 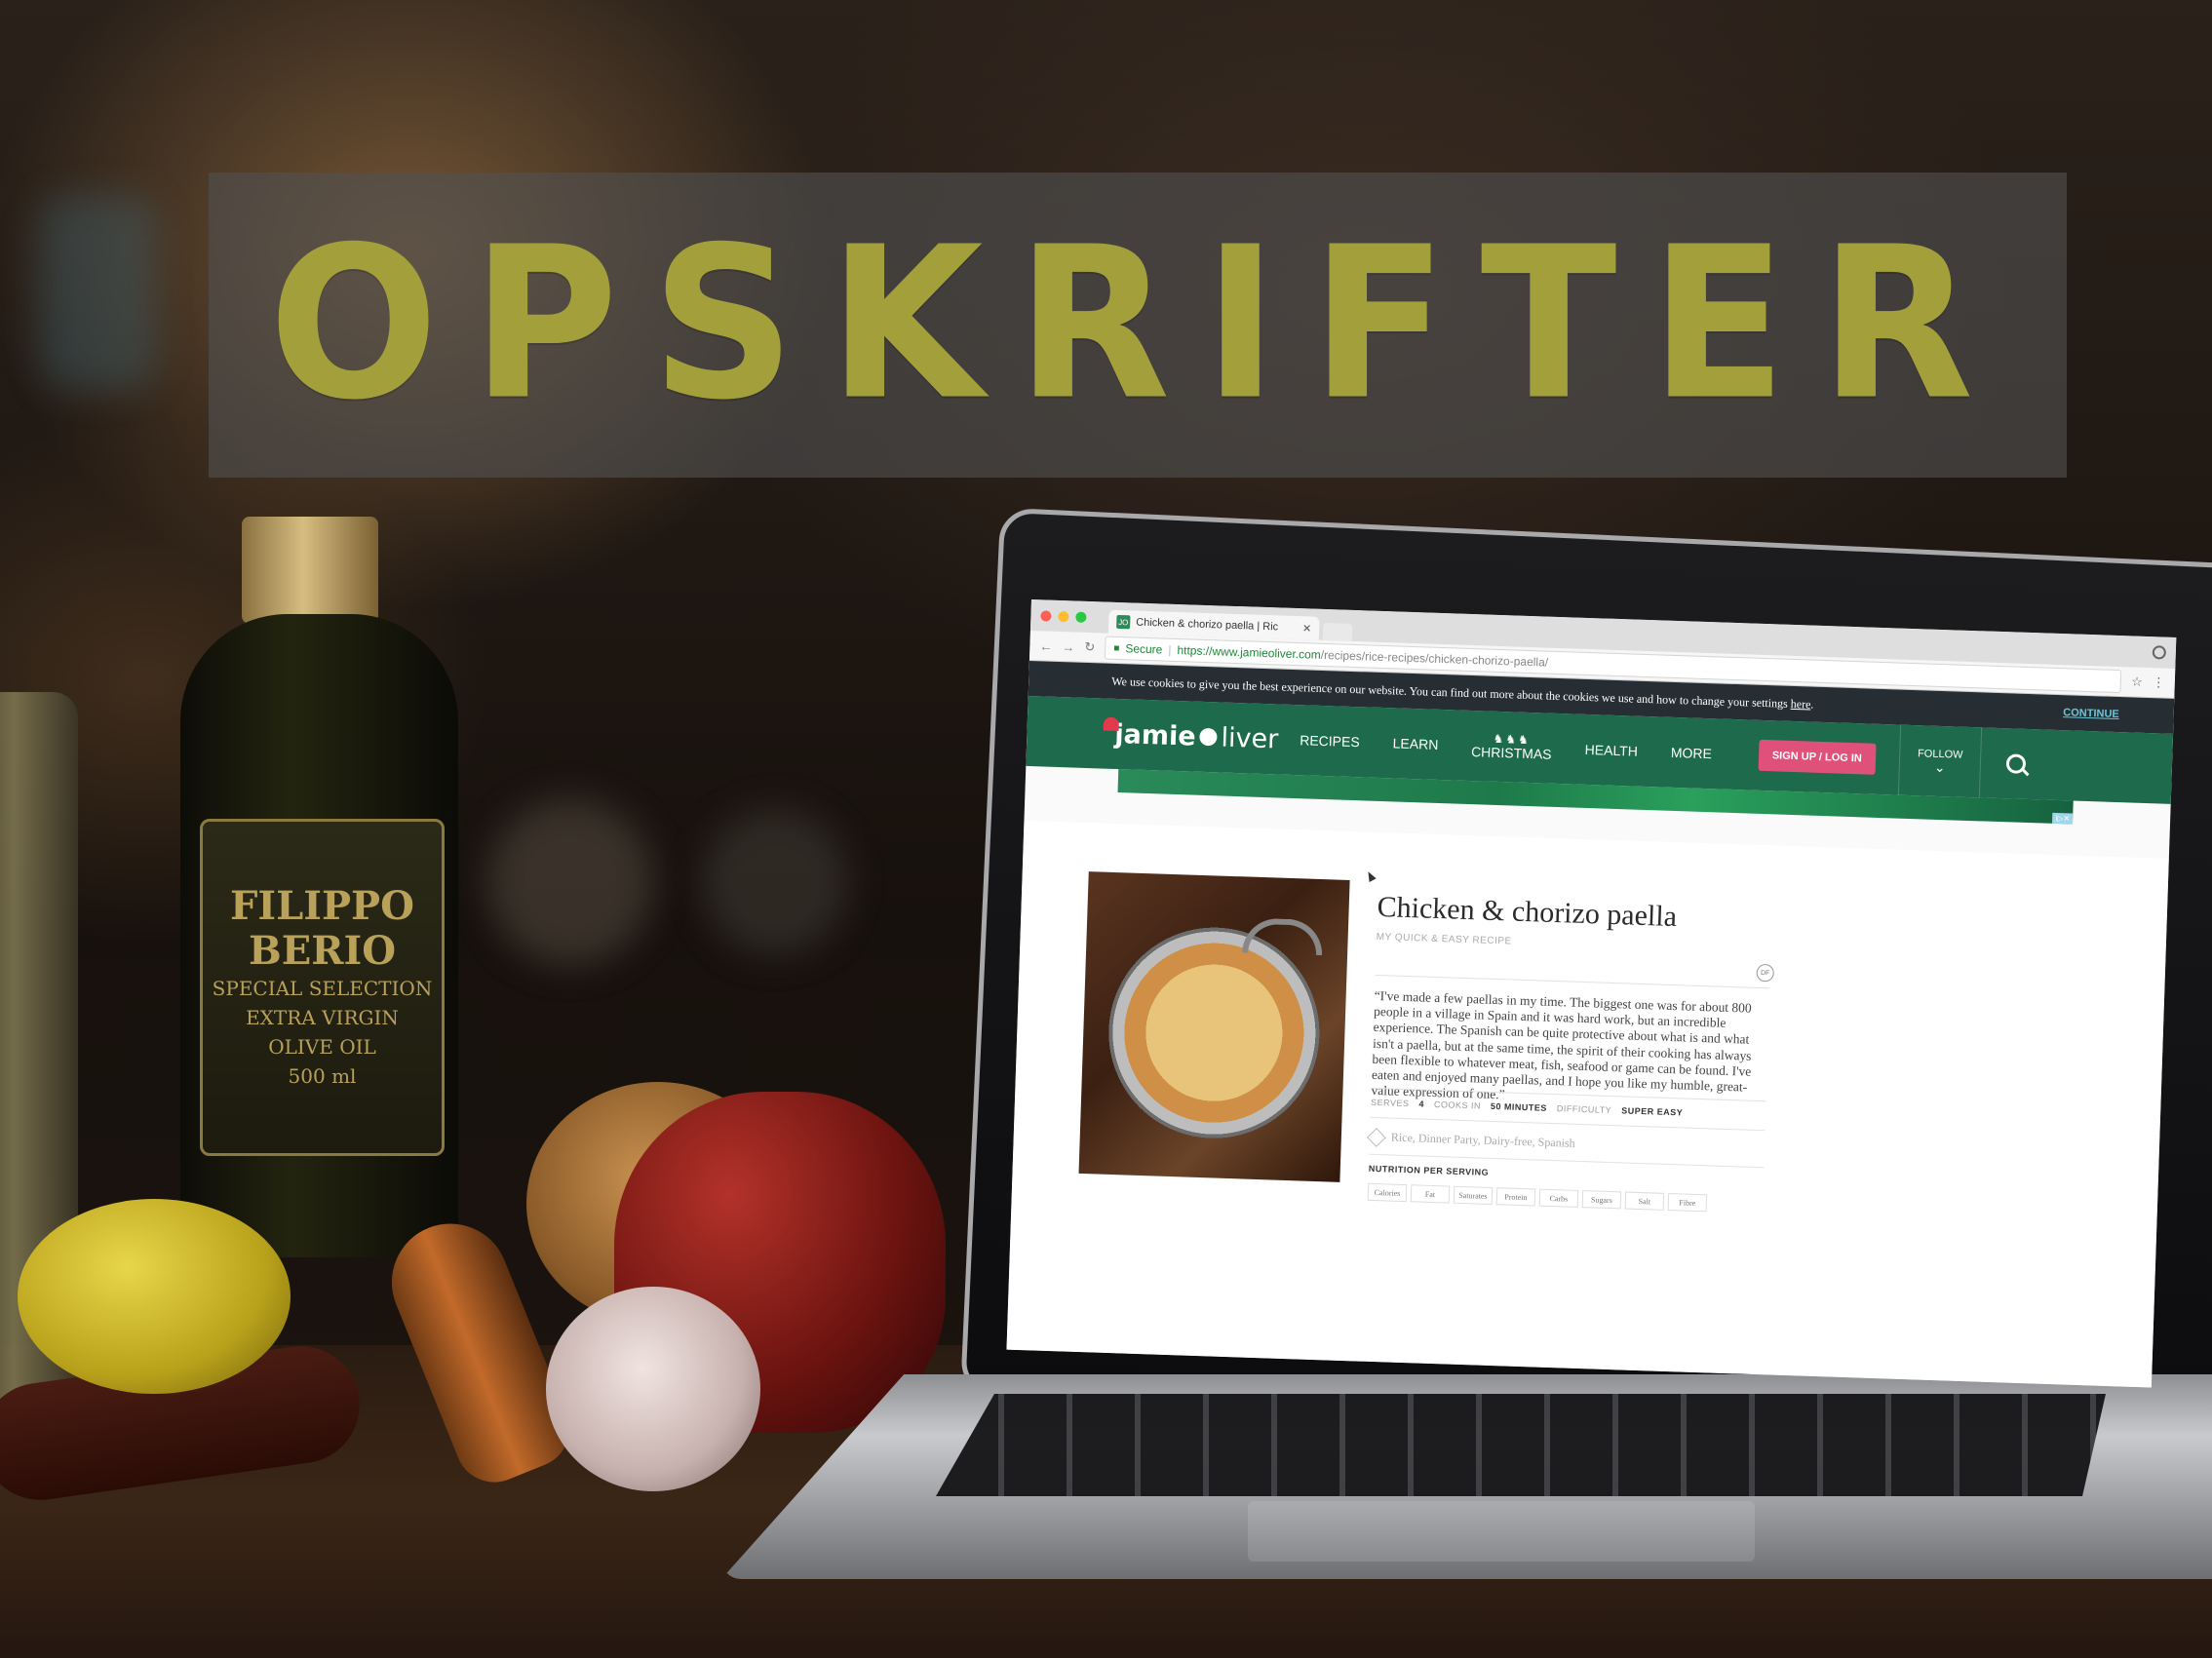 What do you see at coordinates (1376, 1137) in the screenshot?
I see `tag-icon` at bounding box center [1376, 1137].